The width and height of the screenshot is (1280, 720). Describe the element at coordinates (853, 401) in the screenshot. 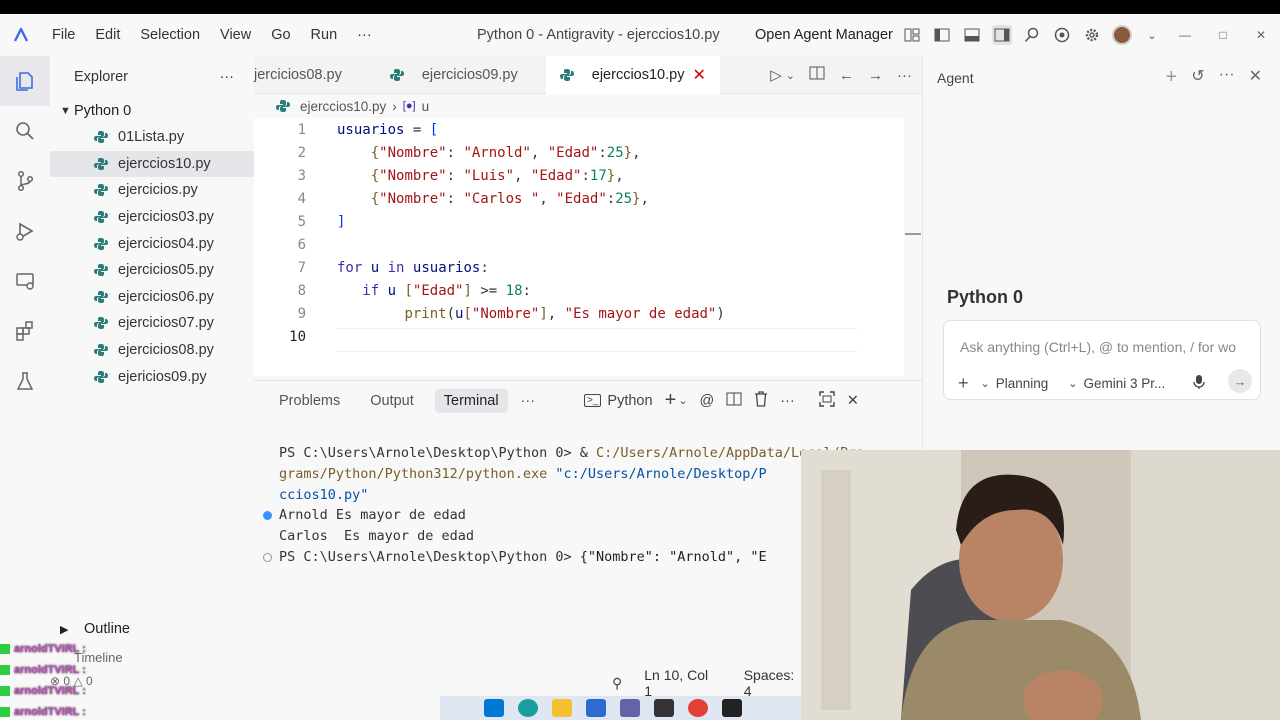

I see `close-panel-icon: ✕` at that location.